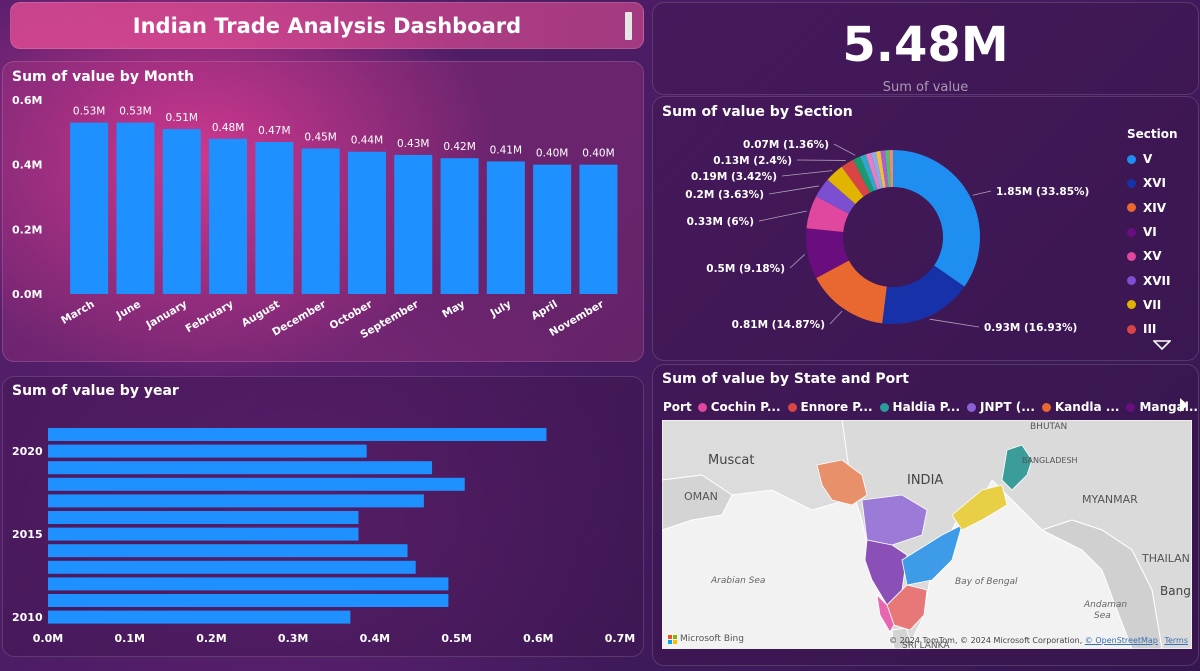 Image resolution: width=1200 pixels, height=671 pixels. I want to click on bar-february, so click(228, 216).